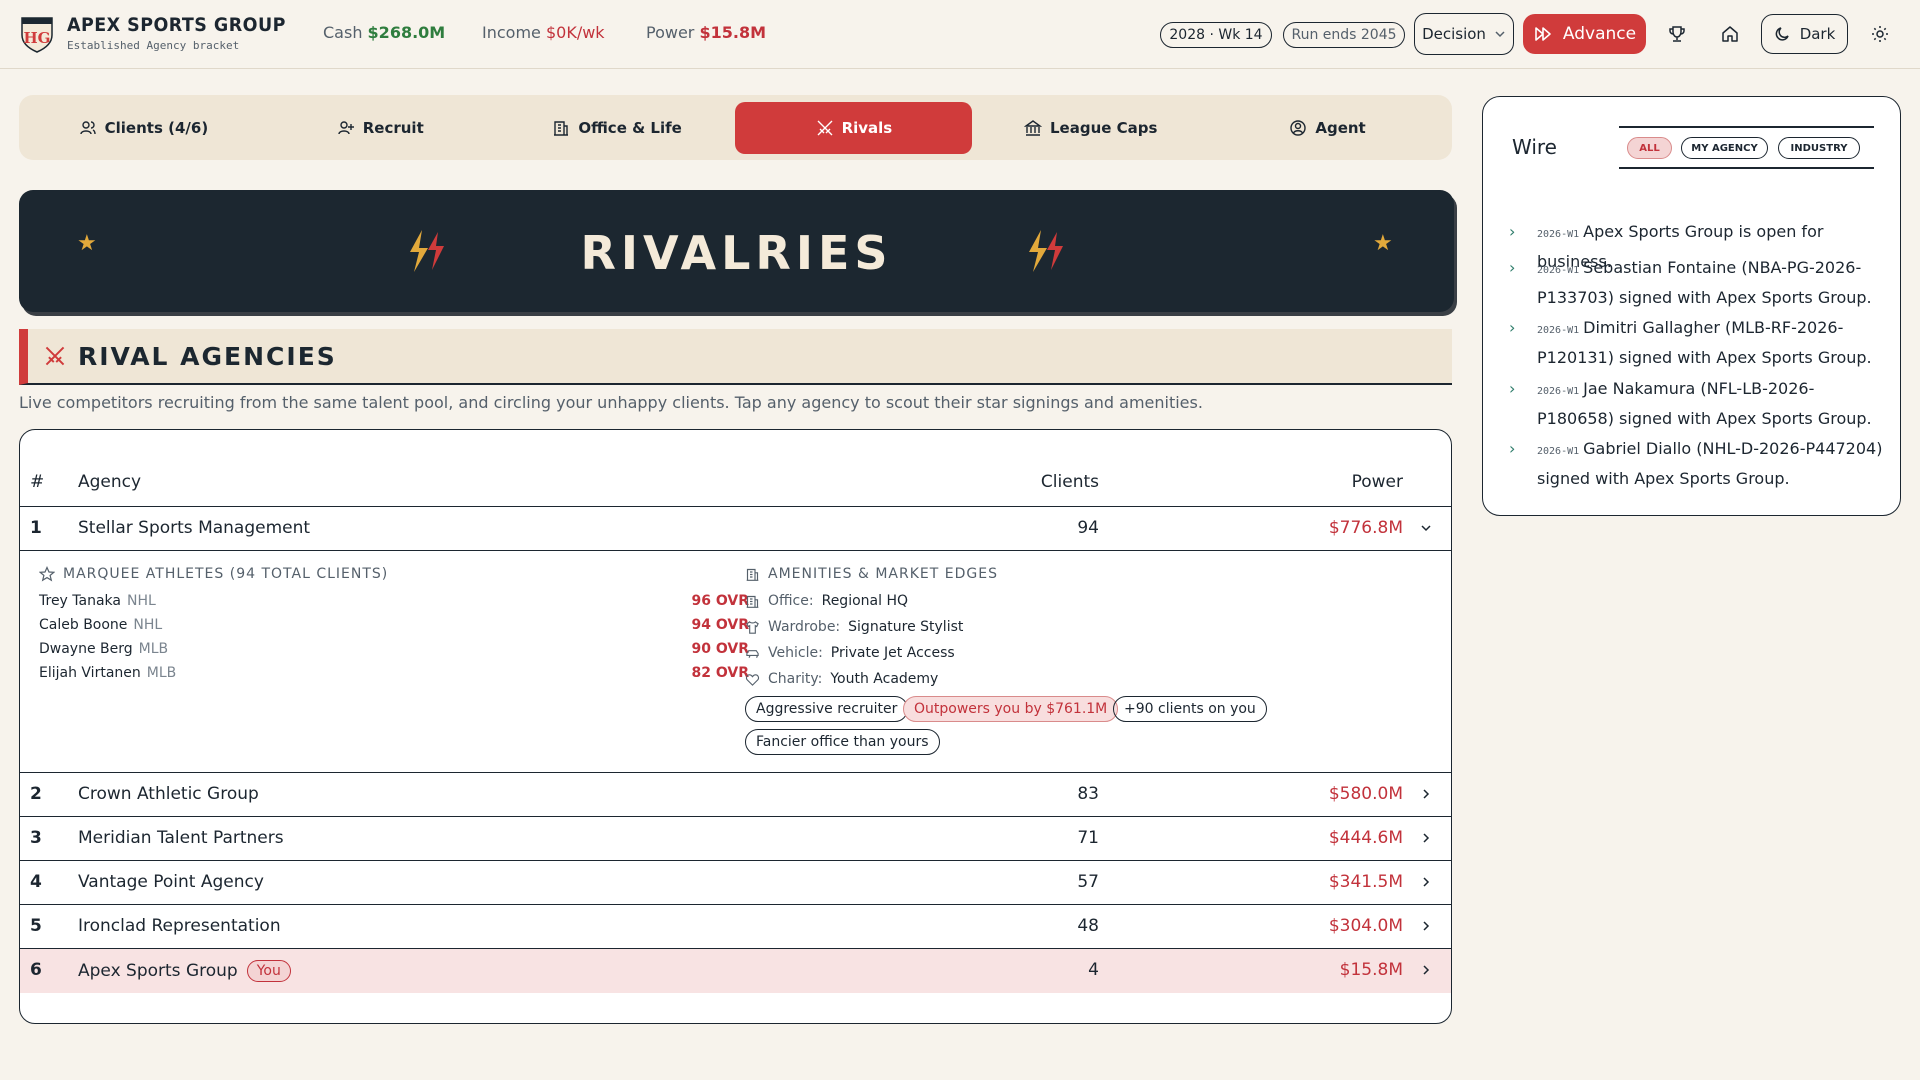 The width and height of the screenshot is (1920, 1080). I want to click on table-row: 2 Crown Athletic Group 83 $580.0M, so click(735, 795).